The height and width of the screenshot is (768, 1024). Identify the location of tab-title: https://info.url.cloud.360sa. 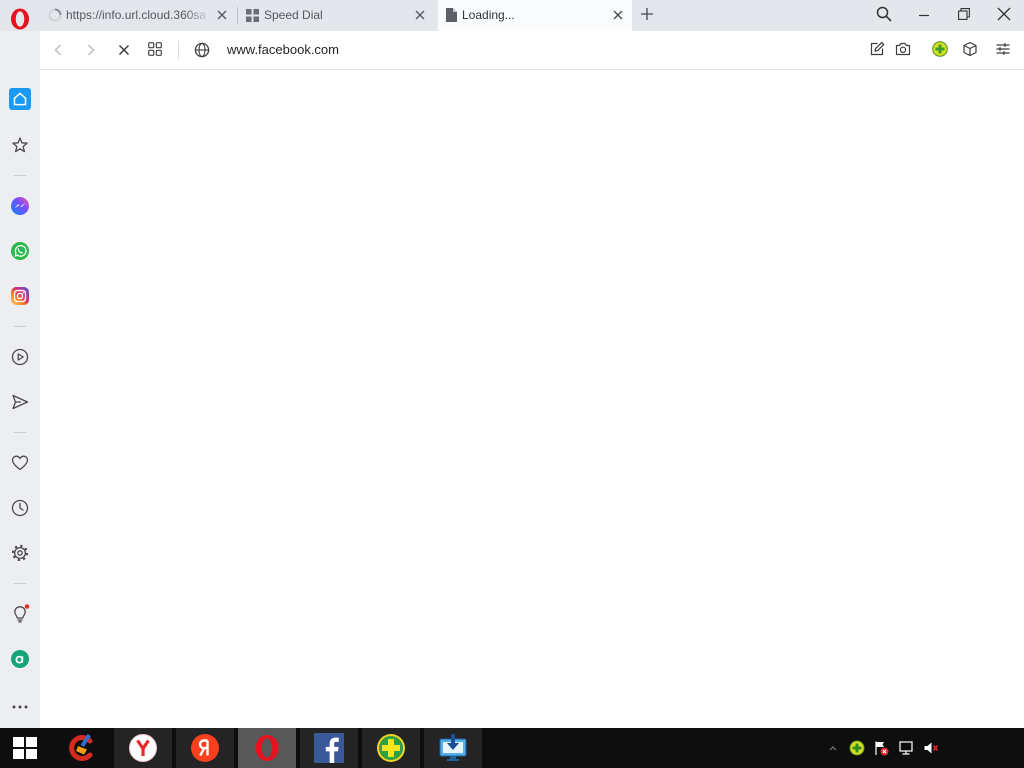
(136, 15).